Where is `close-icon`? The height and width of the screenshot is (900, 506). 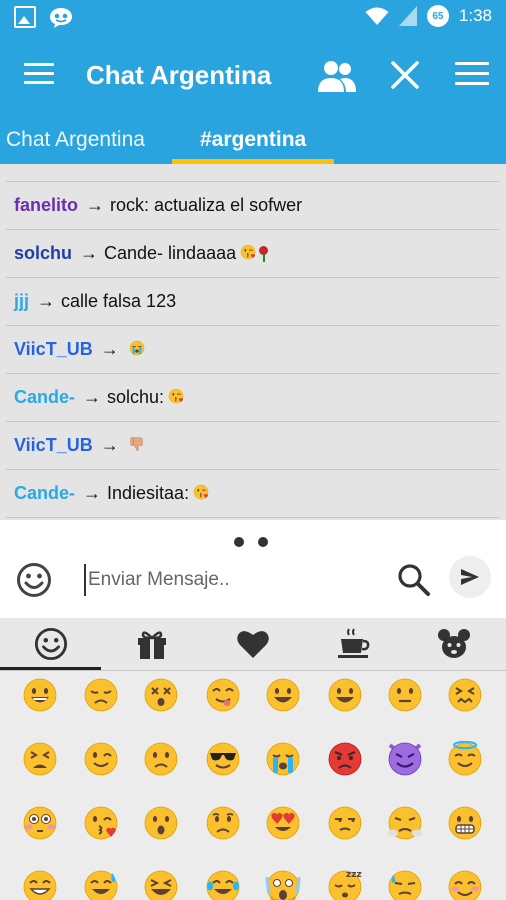
close-icon is located at coordinates (405, 75).